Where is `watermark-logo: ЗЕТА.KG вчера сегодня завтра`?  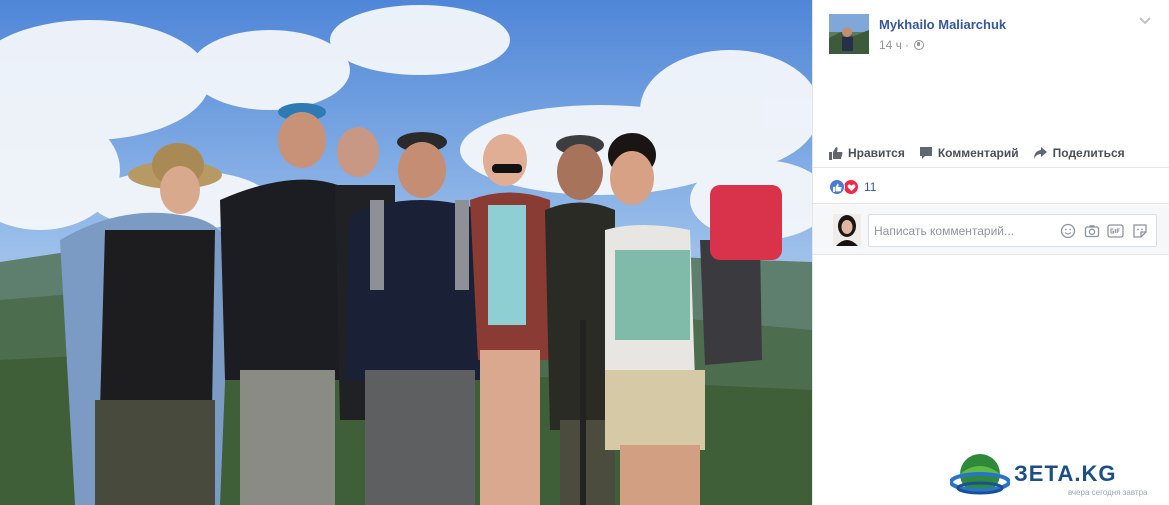 watermark-logo: ЗЕТА.KG вчера сегодня завтра is located at coordinates (1057, 477).